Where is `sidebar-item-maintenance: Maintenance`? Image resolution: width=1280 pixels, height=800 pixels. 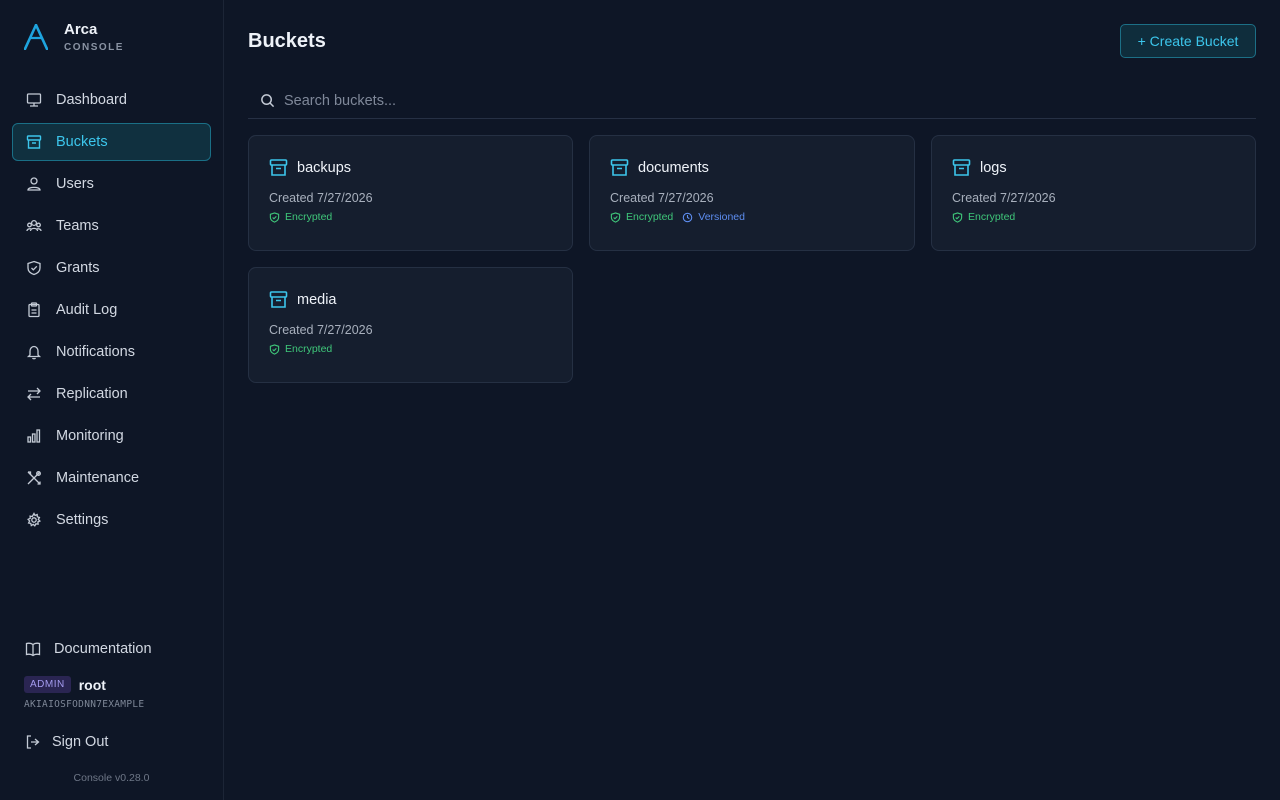
sidebar-item-maintenance: Maintenance is located at coordinates (111, 478).